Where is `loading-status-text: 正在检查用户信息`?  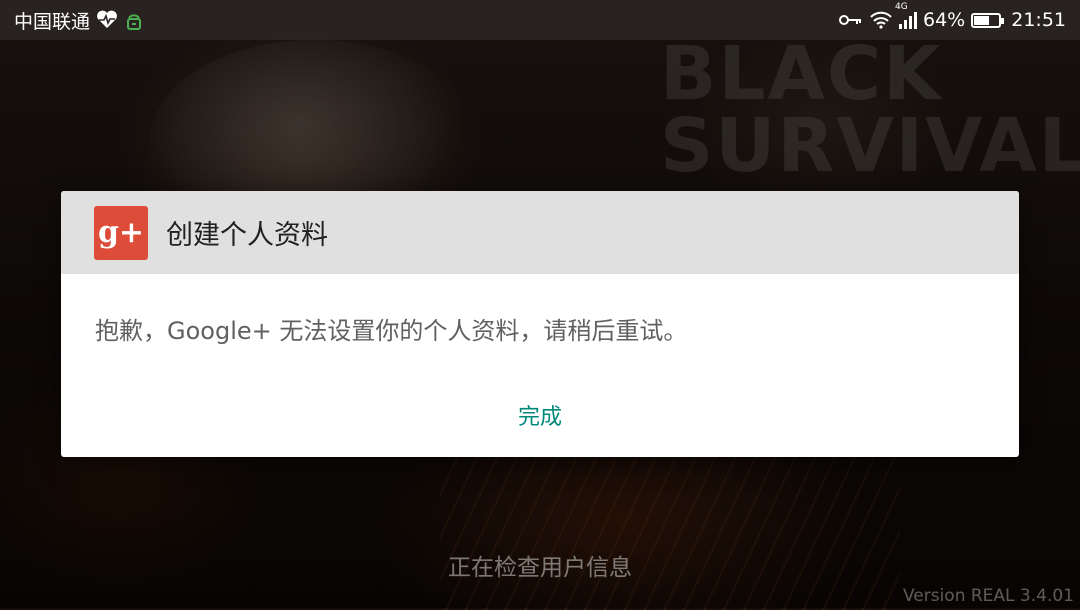 loading-status-text: 正在检查用户信息 is located at coordinates (540, 568).